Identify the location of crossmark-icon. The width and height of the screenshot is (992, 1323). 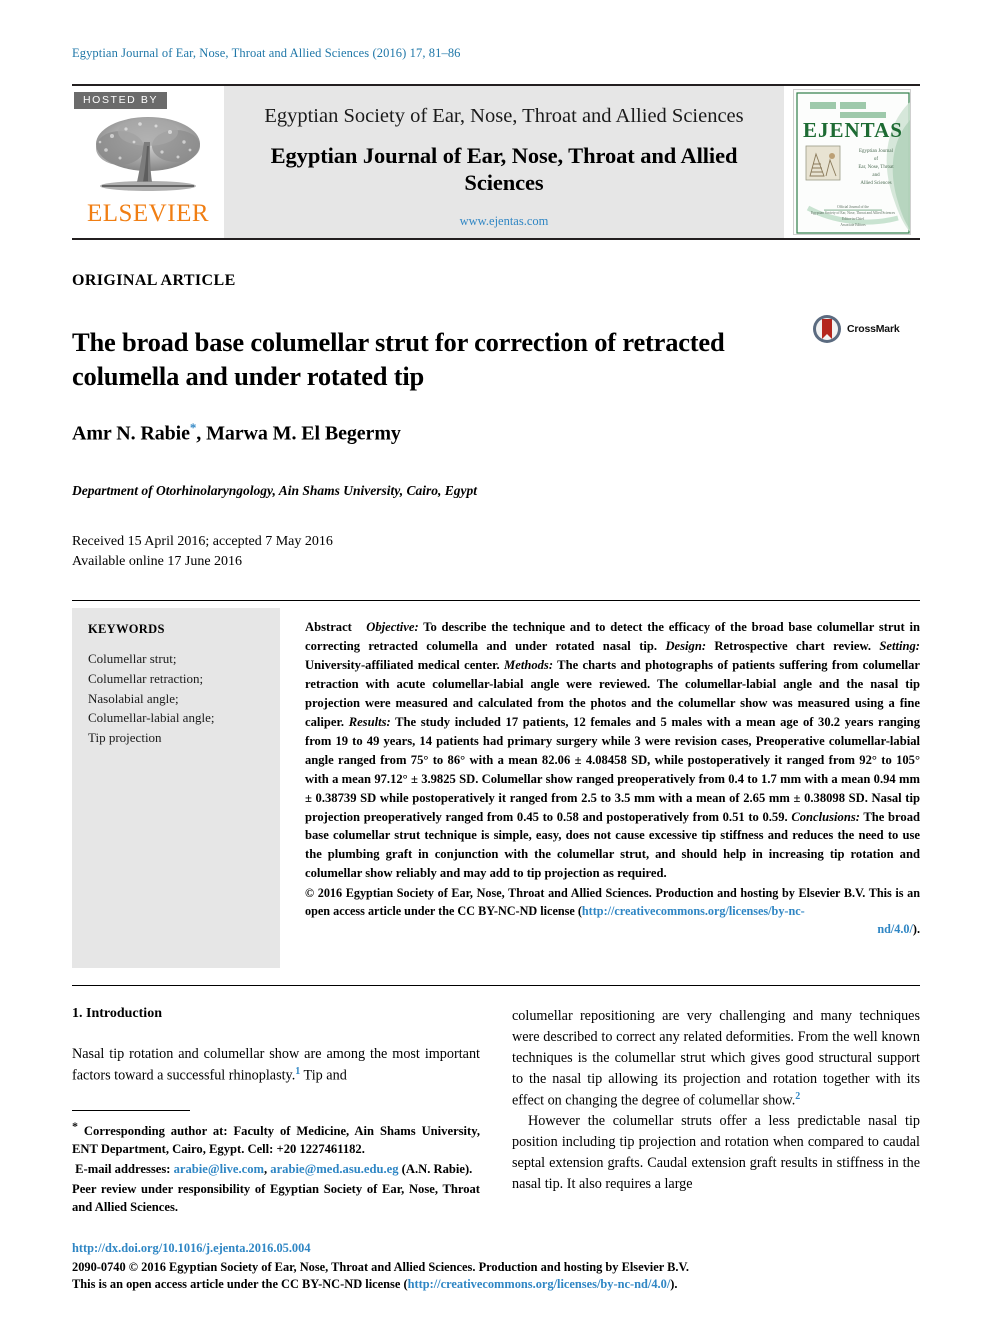
(827, 329).